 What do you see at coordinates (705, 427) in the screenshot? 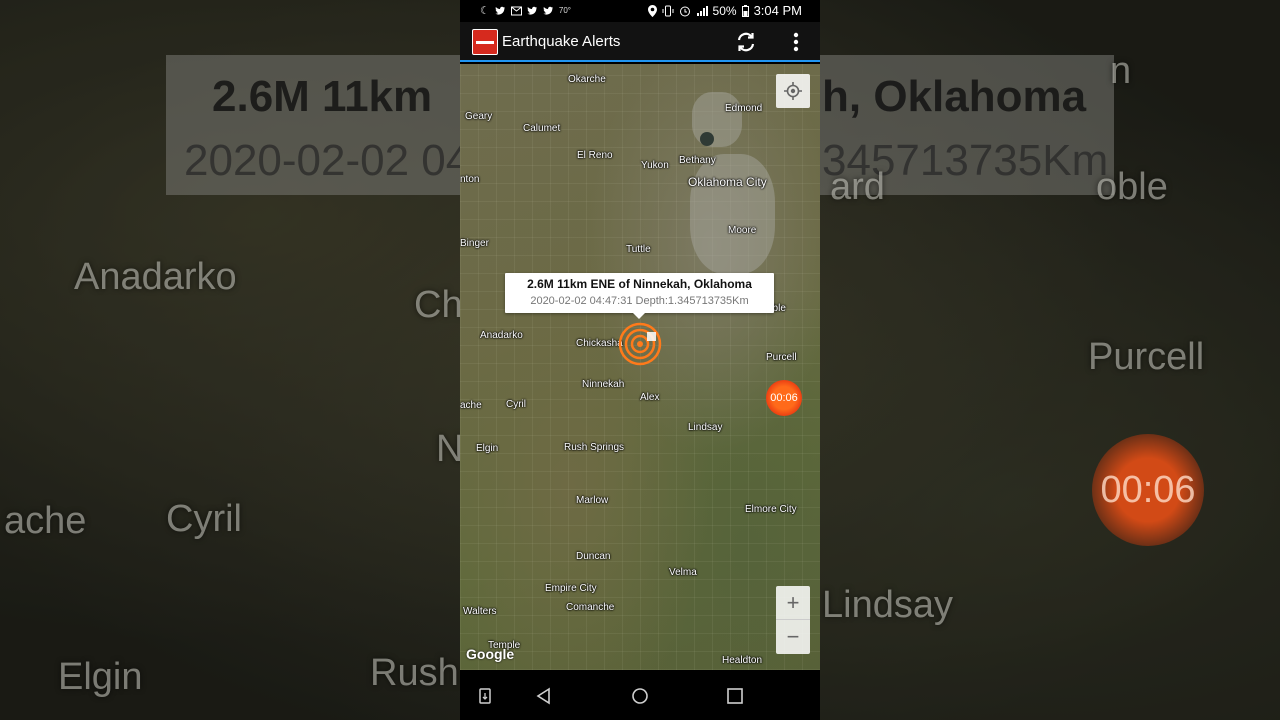
I see `place-label: Lindsay` at bounding box center [705, 427].